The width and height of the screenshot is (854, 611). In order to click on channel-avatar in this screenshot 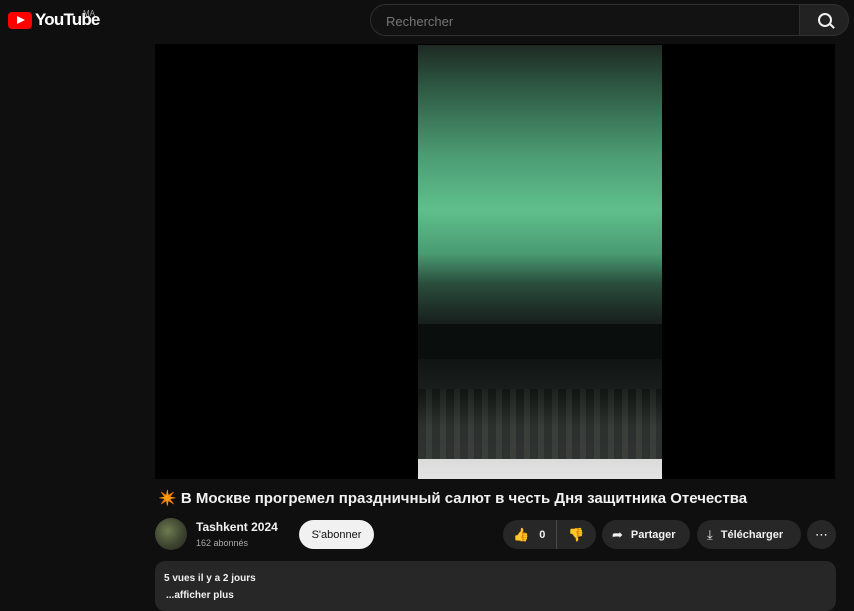, I will do `click(171, 534)`.